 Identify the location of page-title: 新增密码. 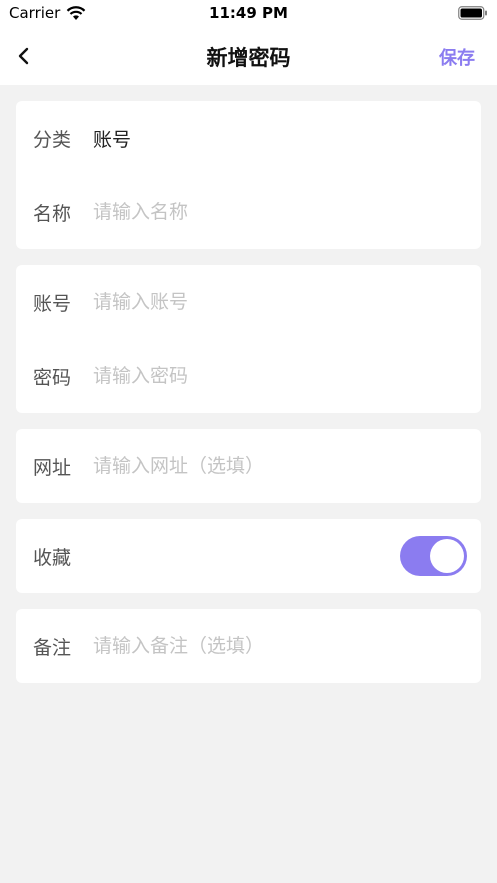
(248, 58).